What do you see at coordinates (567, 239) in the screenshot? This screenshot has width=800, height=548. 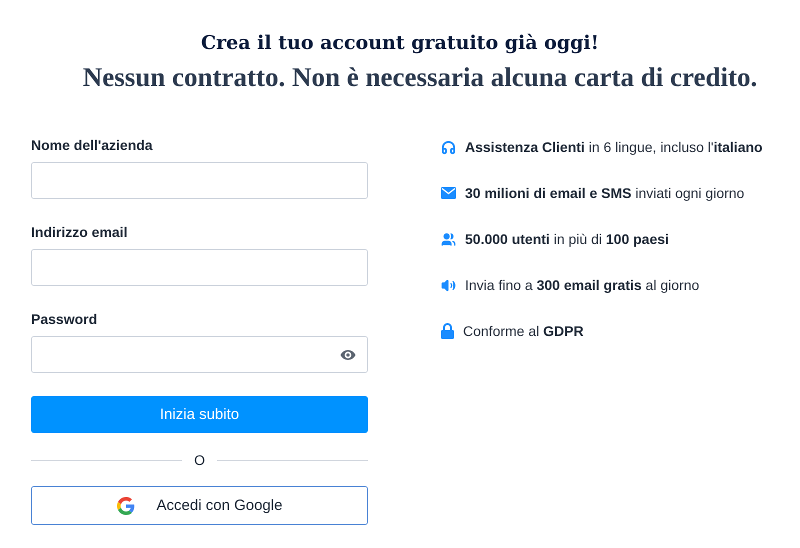 I see `feature-text: 50.000 utenti in più di 100 paesi` at bounding box center [567, 239].